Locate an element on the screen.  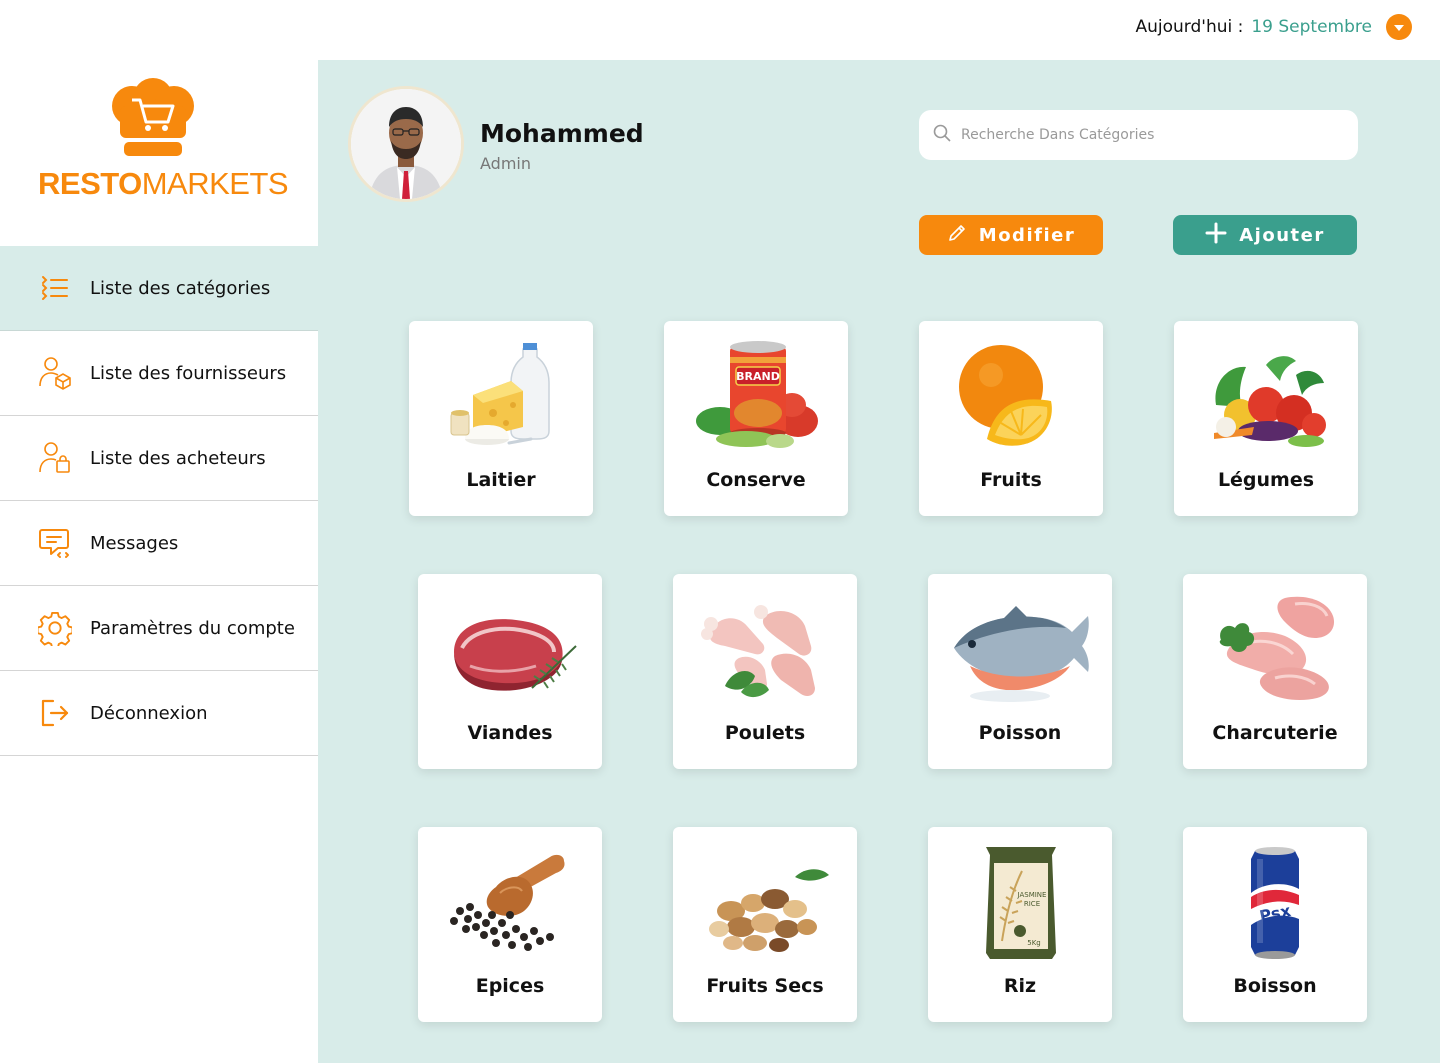
sidebar-item-buyers: Liste des acheteurs is located at coordinates (159, 458).